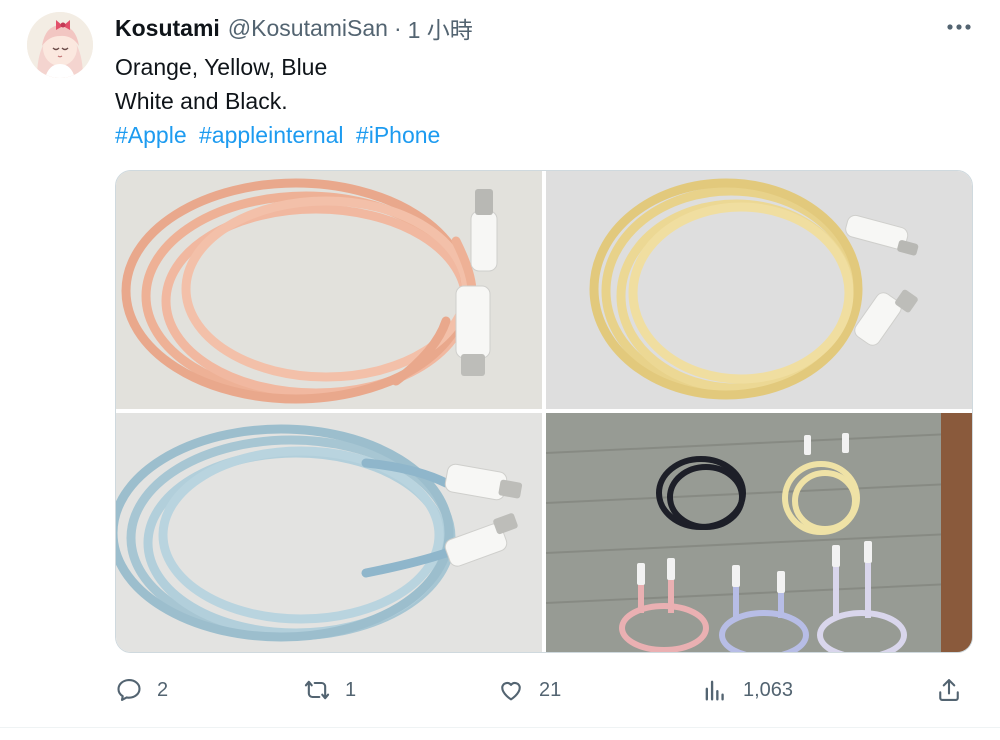 This screenshot has width=1000, height=740. Describe the element at coordinates (141, 690) in the screenshot. I see `reply-button: 2` at that location.